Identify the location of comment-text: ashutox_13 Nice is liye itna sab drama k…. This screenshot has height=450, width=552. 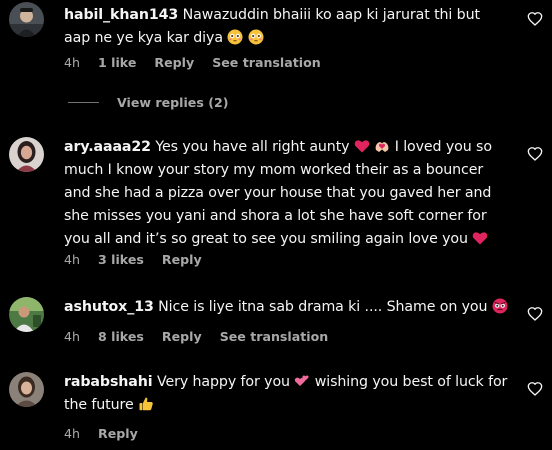
(286, 307).